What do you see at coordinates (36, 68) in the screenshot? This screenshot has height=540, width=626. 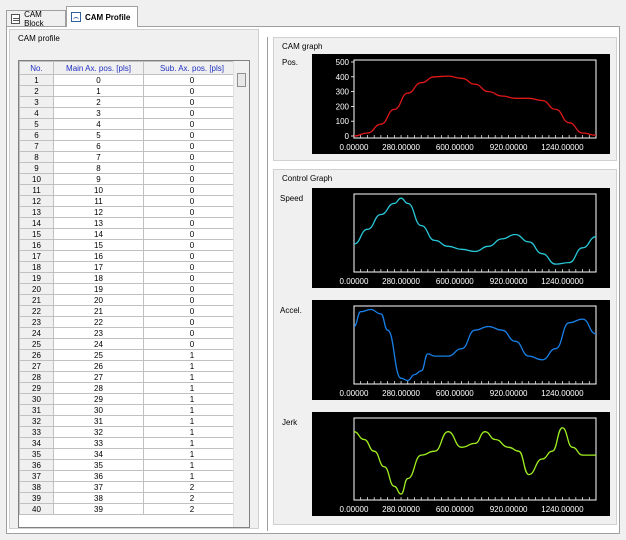 I see `column-header-no: No.` at bounding box center [36, 68].